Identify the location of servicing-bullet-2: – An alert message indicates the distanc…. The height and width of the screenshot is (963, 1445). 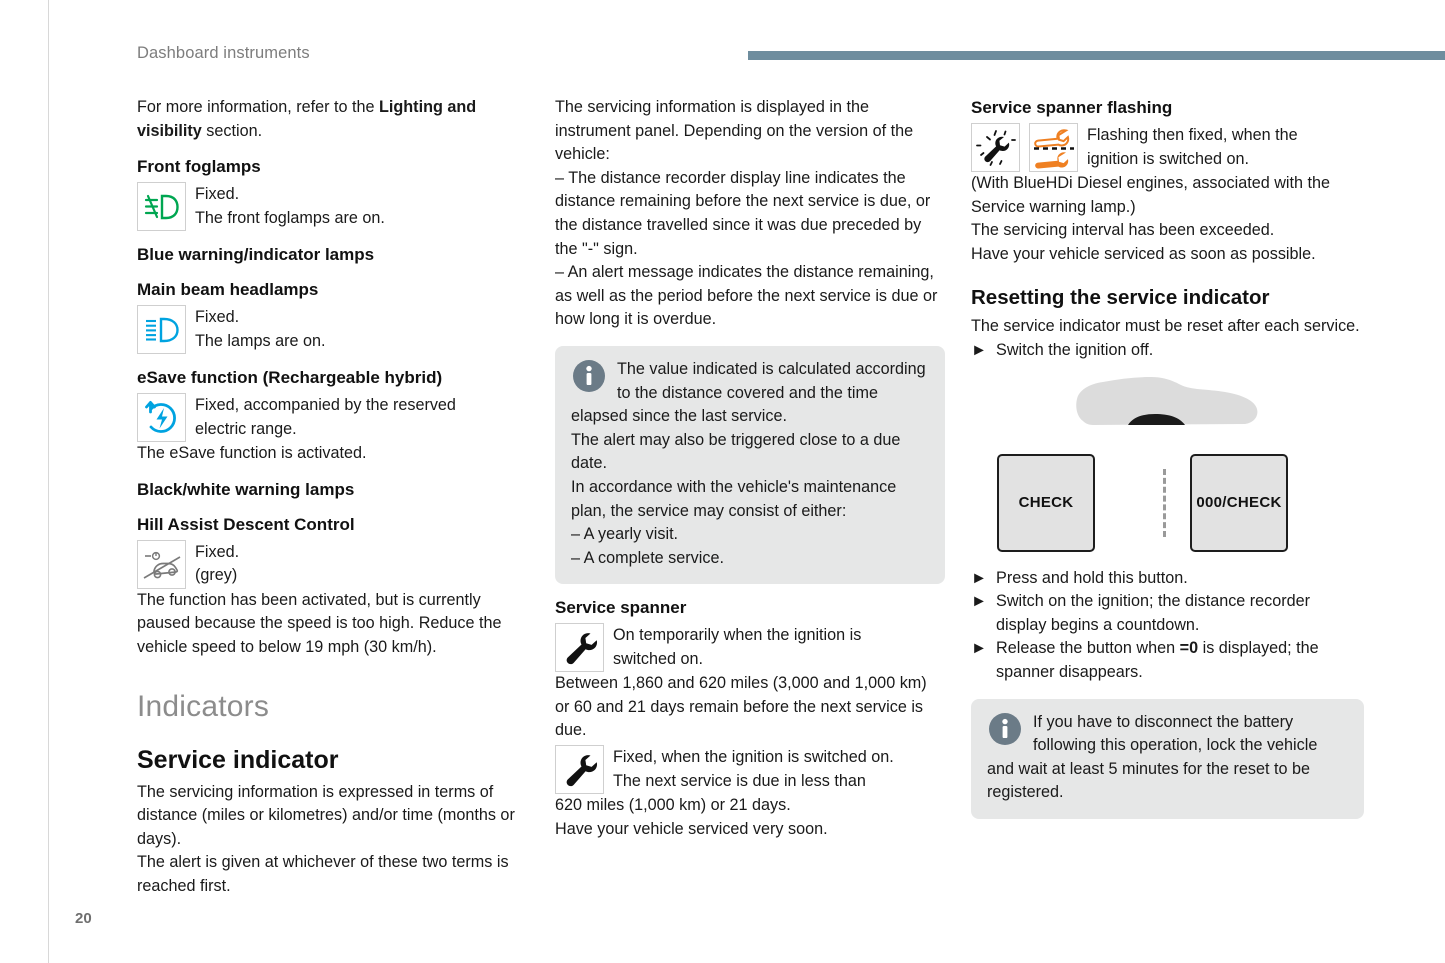
(746, 296).